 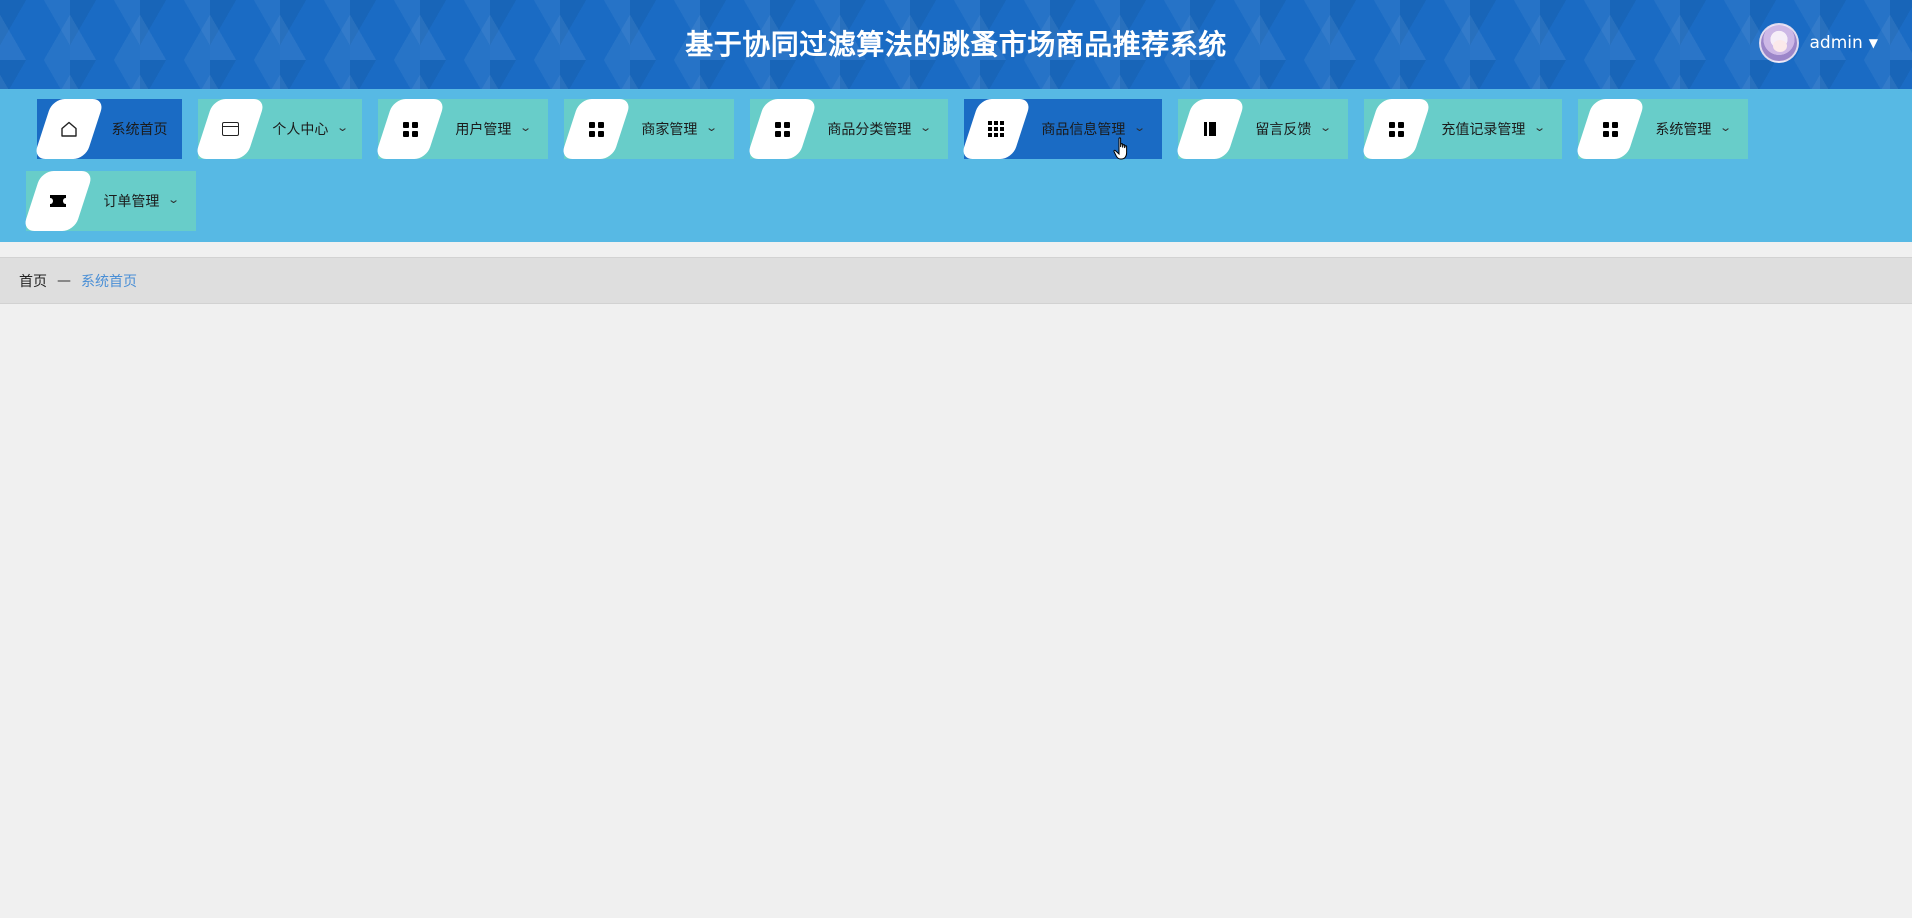 What do you see at coordinates (1083, 130) in the screenshot?
I see `nav-label: 商品信息管理` at bounding box center [1083, 130].